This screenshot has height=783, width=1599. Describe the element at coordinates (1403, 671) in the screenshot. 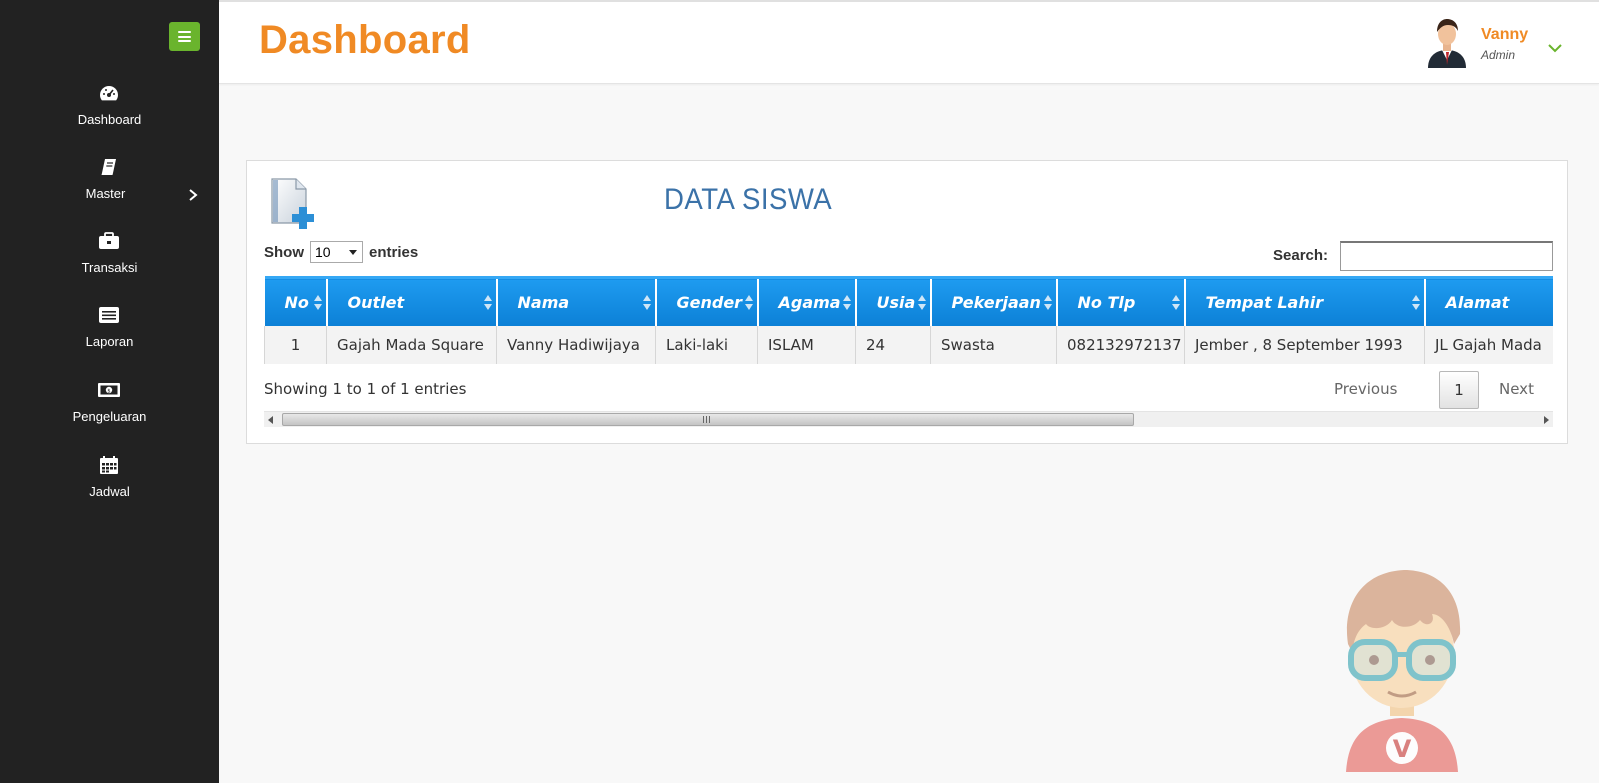

I see `mascot-illustration: V` at that location.